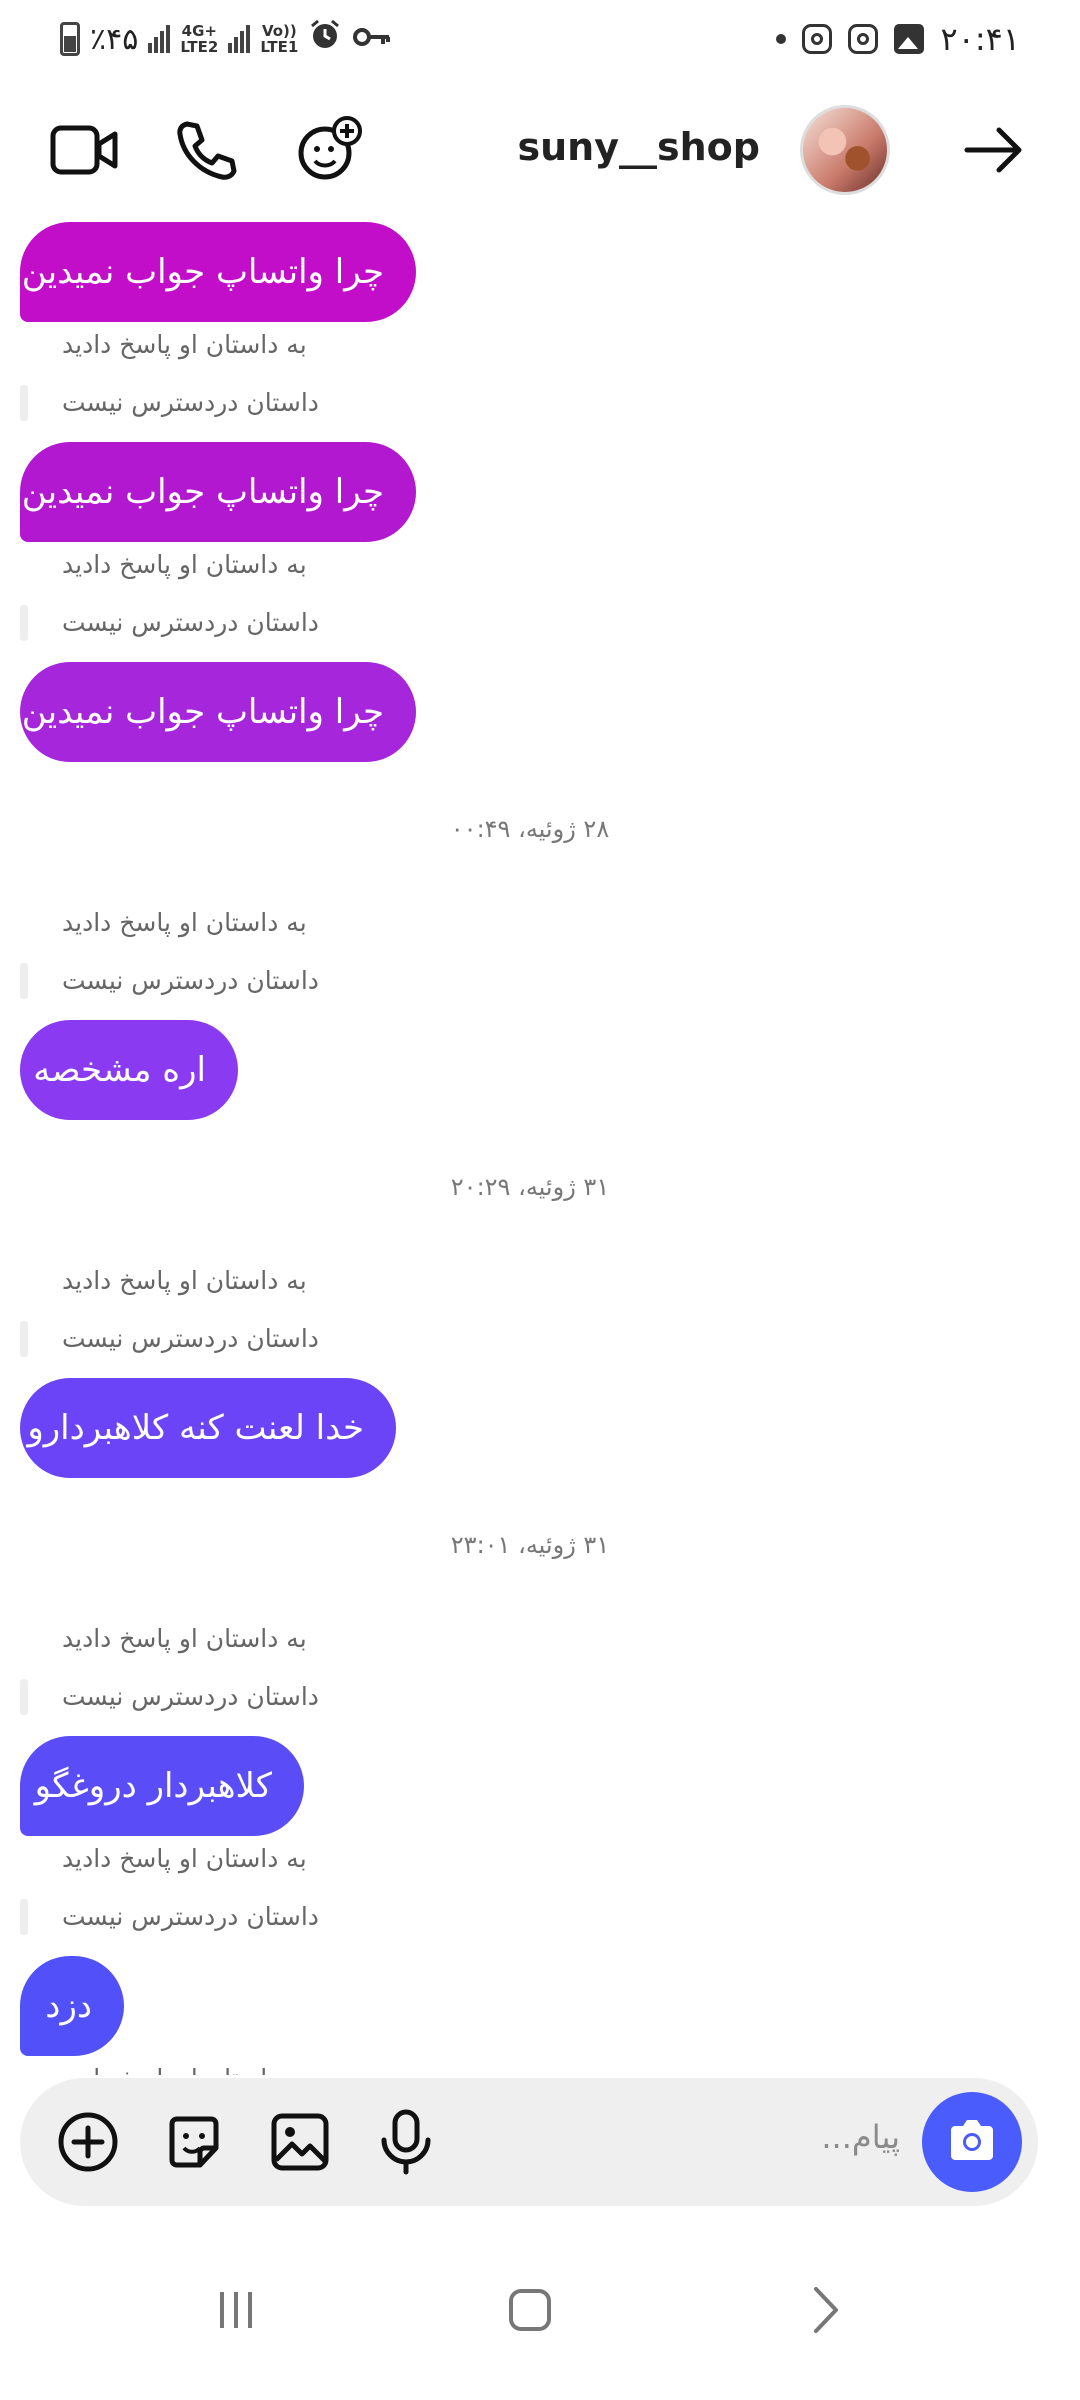 This screenshot has height=2400, width=1080. Describe the element at coordinates (330, 150) in the screenshot. I see `add-effect-icon` at that location.